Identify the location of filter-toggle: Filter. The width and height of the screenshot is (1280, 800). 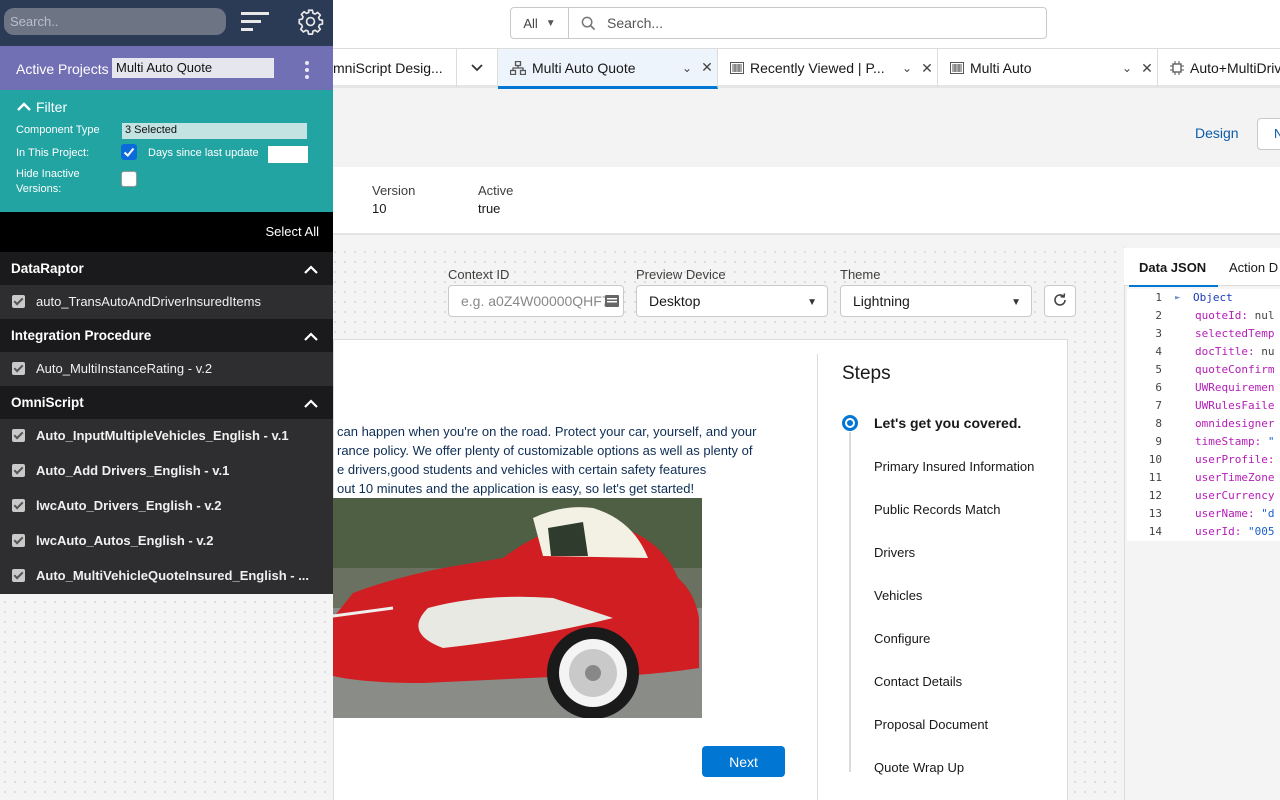
(41, 107).